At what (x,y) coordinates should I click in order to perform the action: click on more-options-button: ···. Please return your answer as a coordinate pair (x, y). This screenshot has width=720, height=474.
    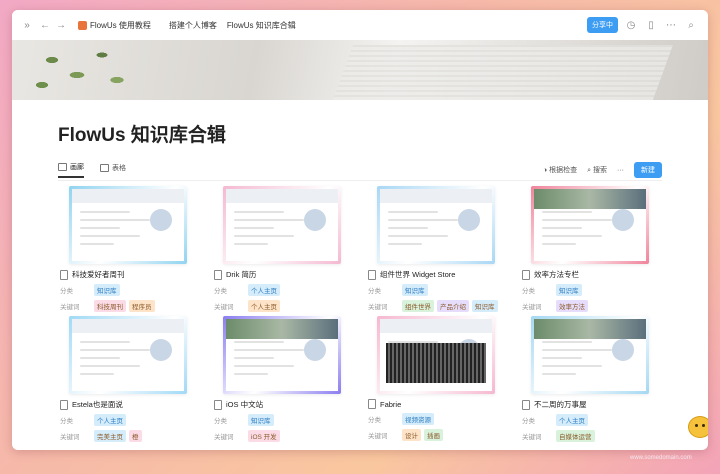
    Looking at the image, I should click on (620, 170).